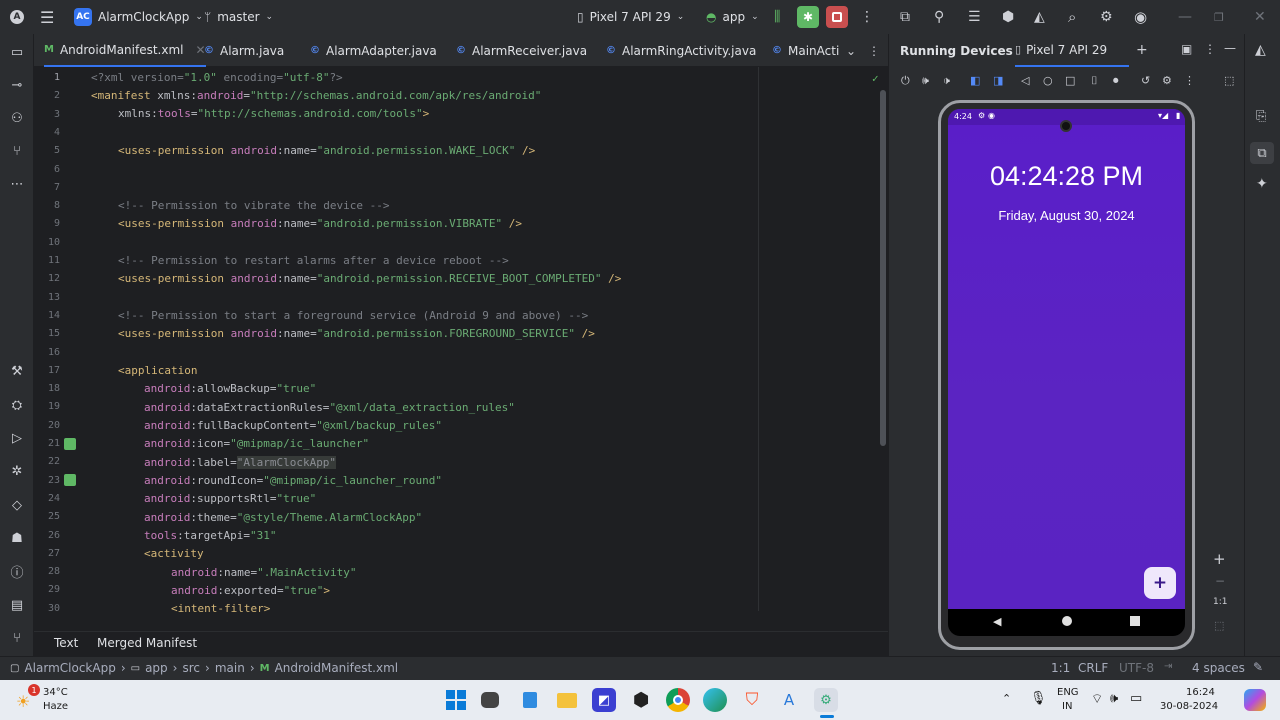 This screenshot has width=1280, height=720. What do you see at coordinates (1260, 50) in the screenshot?
I see `notifications-icon: ◭` at bounding box center [1260, 50].